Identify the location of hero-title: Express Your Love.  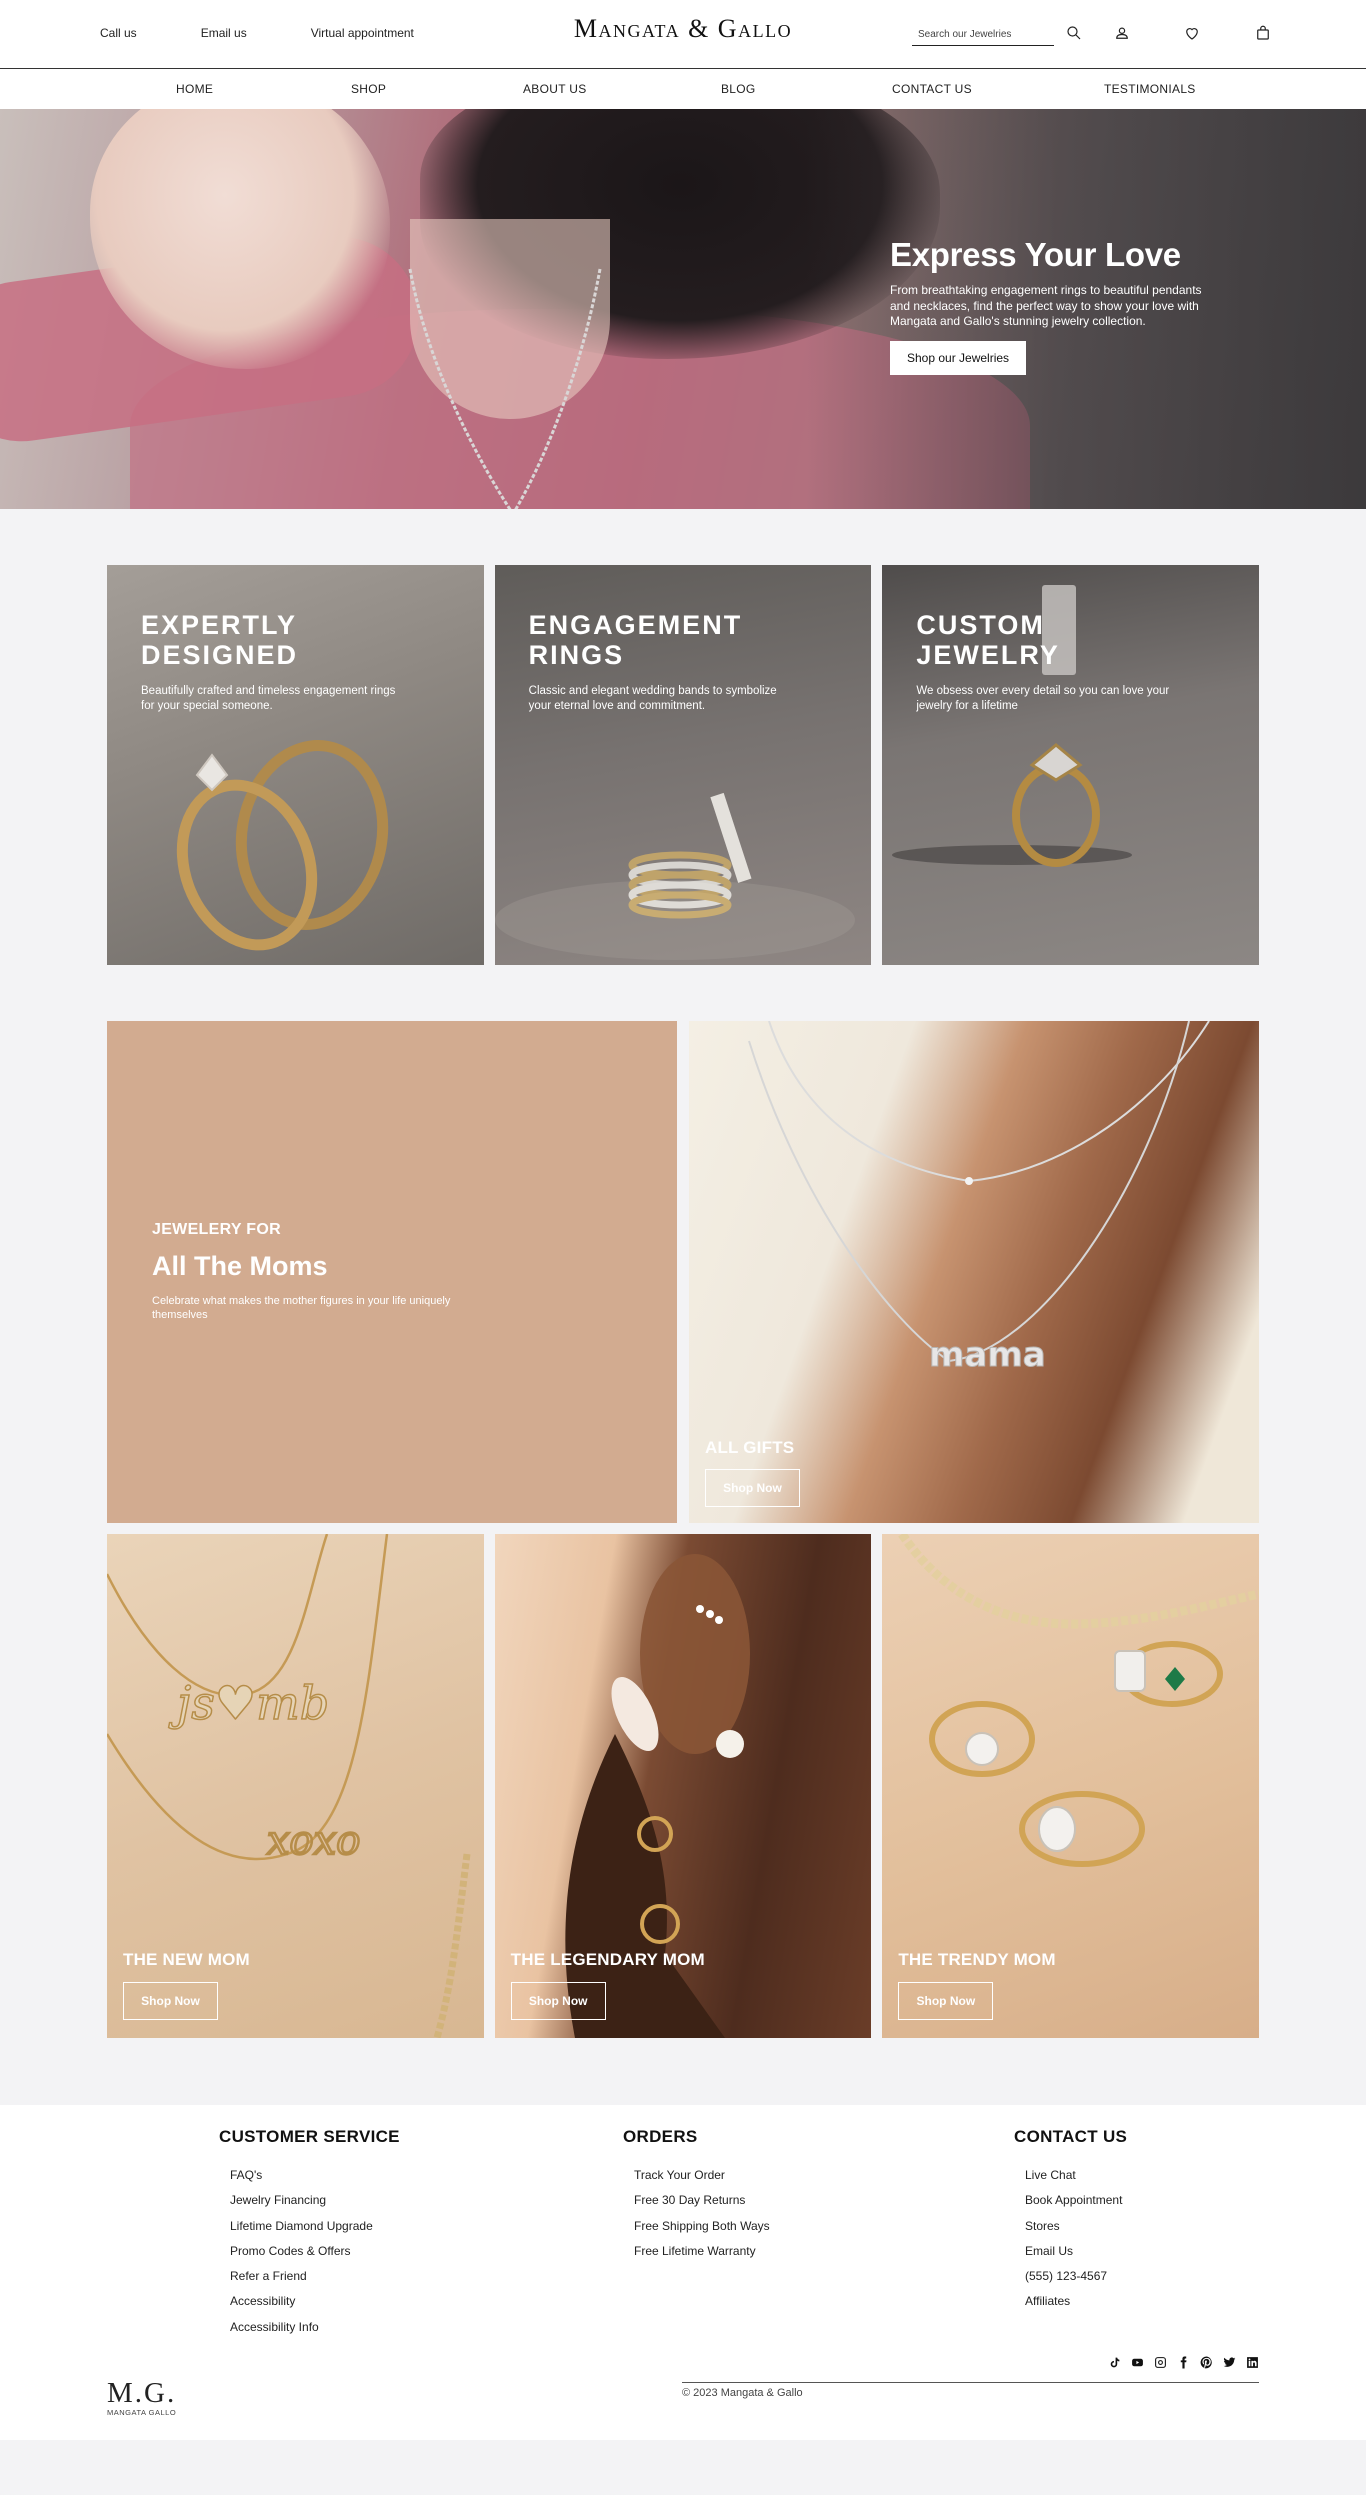
(1035, 254).